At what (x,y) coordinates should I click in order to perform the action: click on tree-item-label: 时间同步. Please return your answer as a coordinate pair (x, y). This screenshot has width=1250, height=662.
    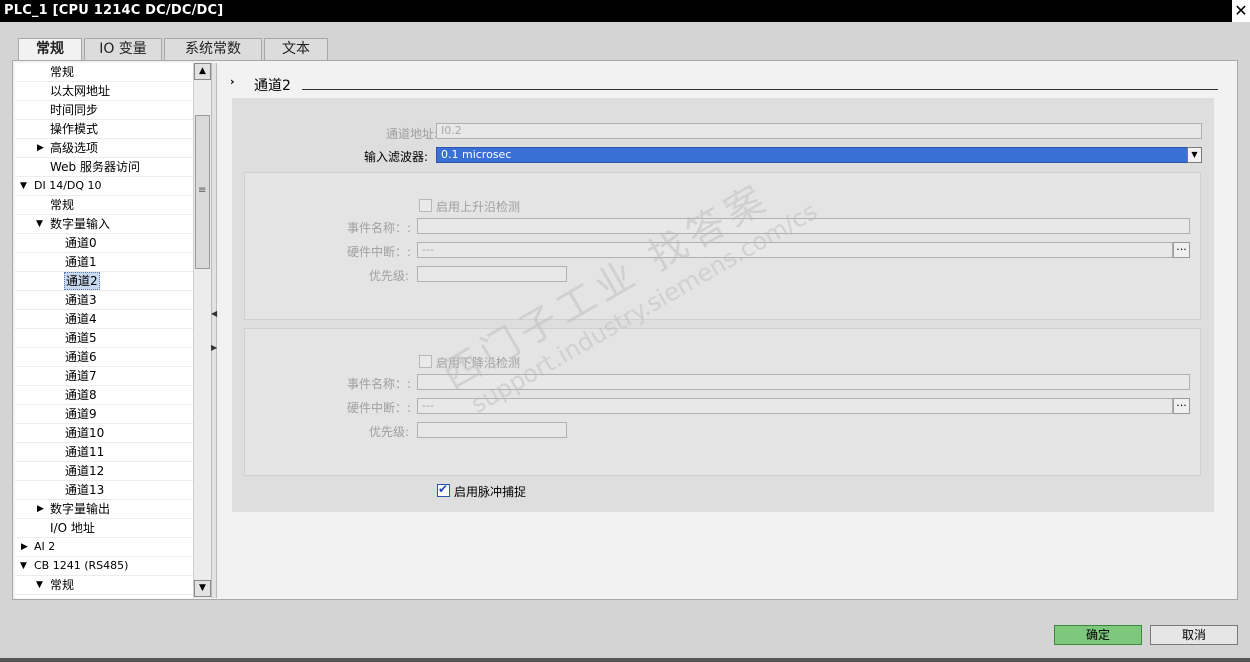
    Looking at the image, I should click on (74, 110).